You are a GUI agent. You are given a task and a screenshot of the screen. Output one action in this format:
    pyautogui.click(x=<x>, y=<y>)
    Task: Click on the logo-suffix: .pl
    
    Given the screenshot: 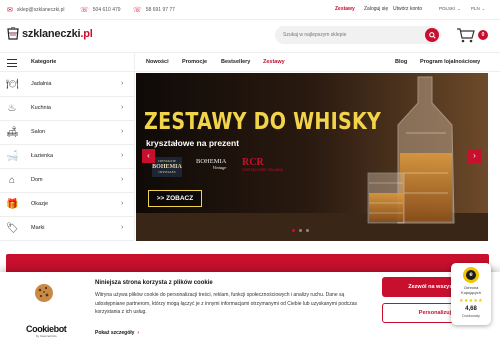 What is the action you would take?
    pyautogui.click(x=86, y=34)
    